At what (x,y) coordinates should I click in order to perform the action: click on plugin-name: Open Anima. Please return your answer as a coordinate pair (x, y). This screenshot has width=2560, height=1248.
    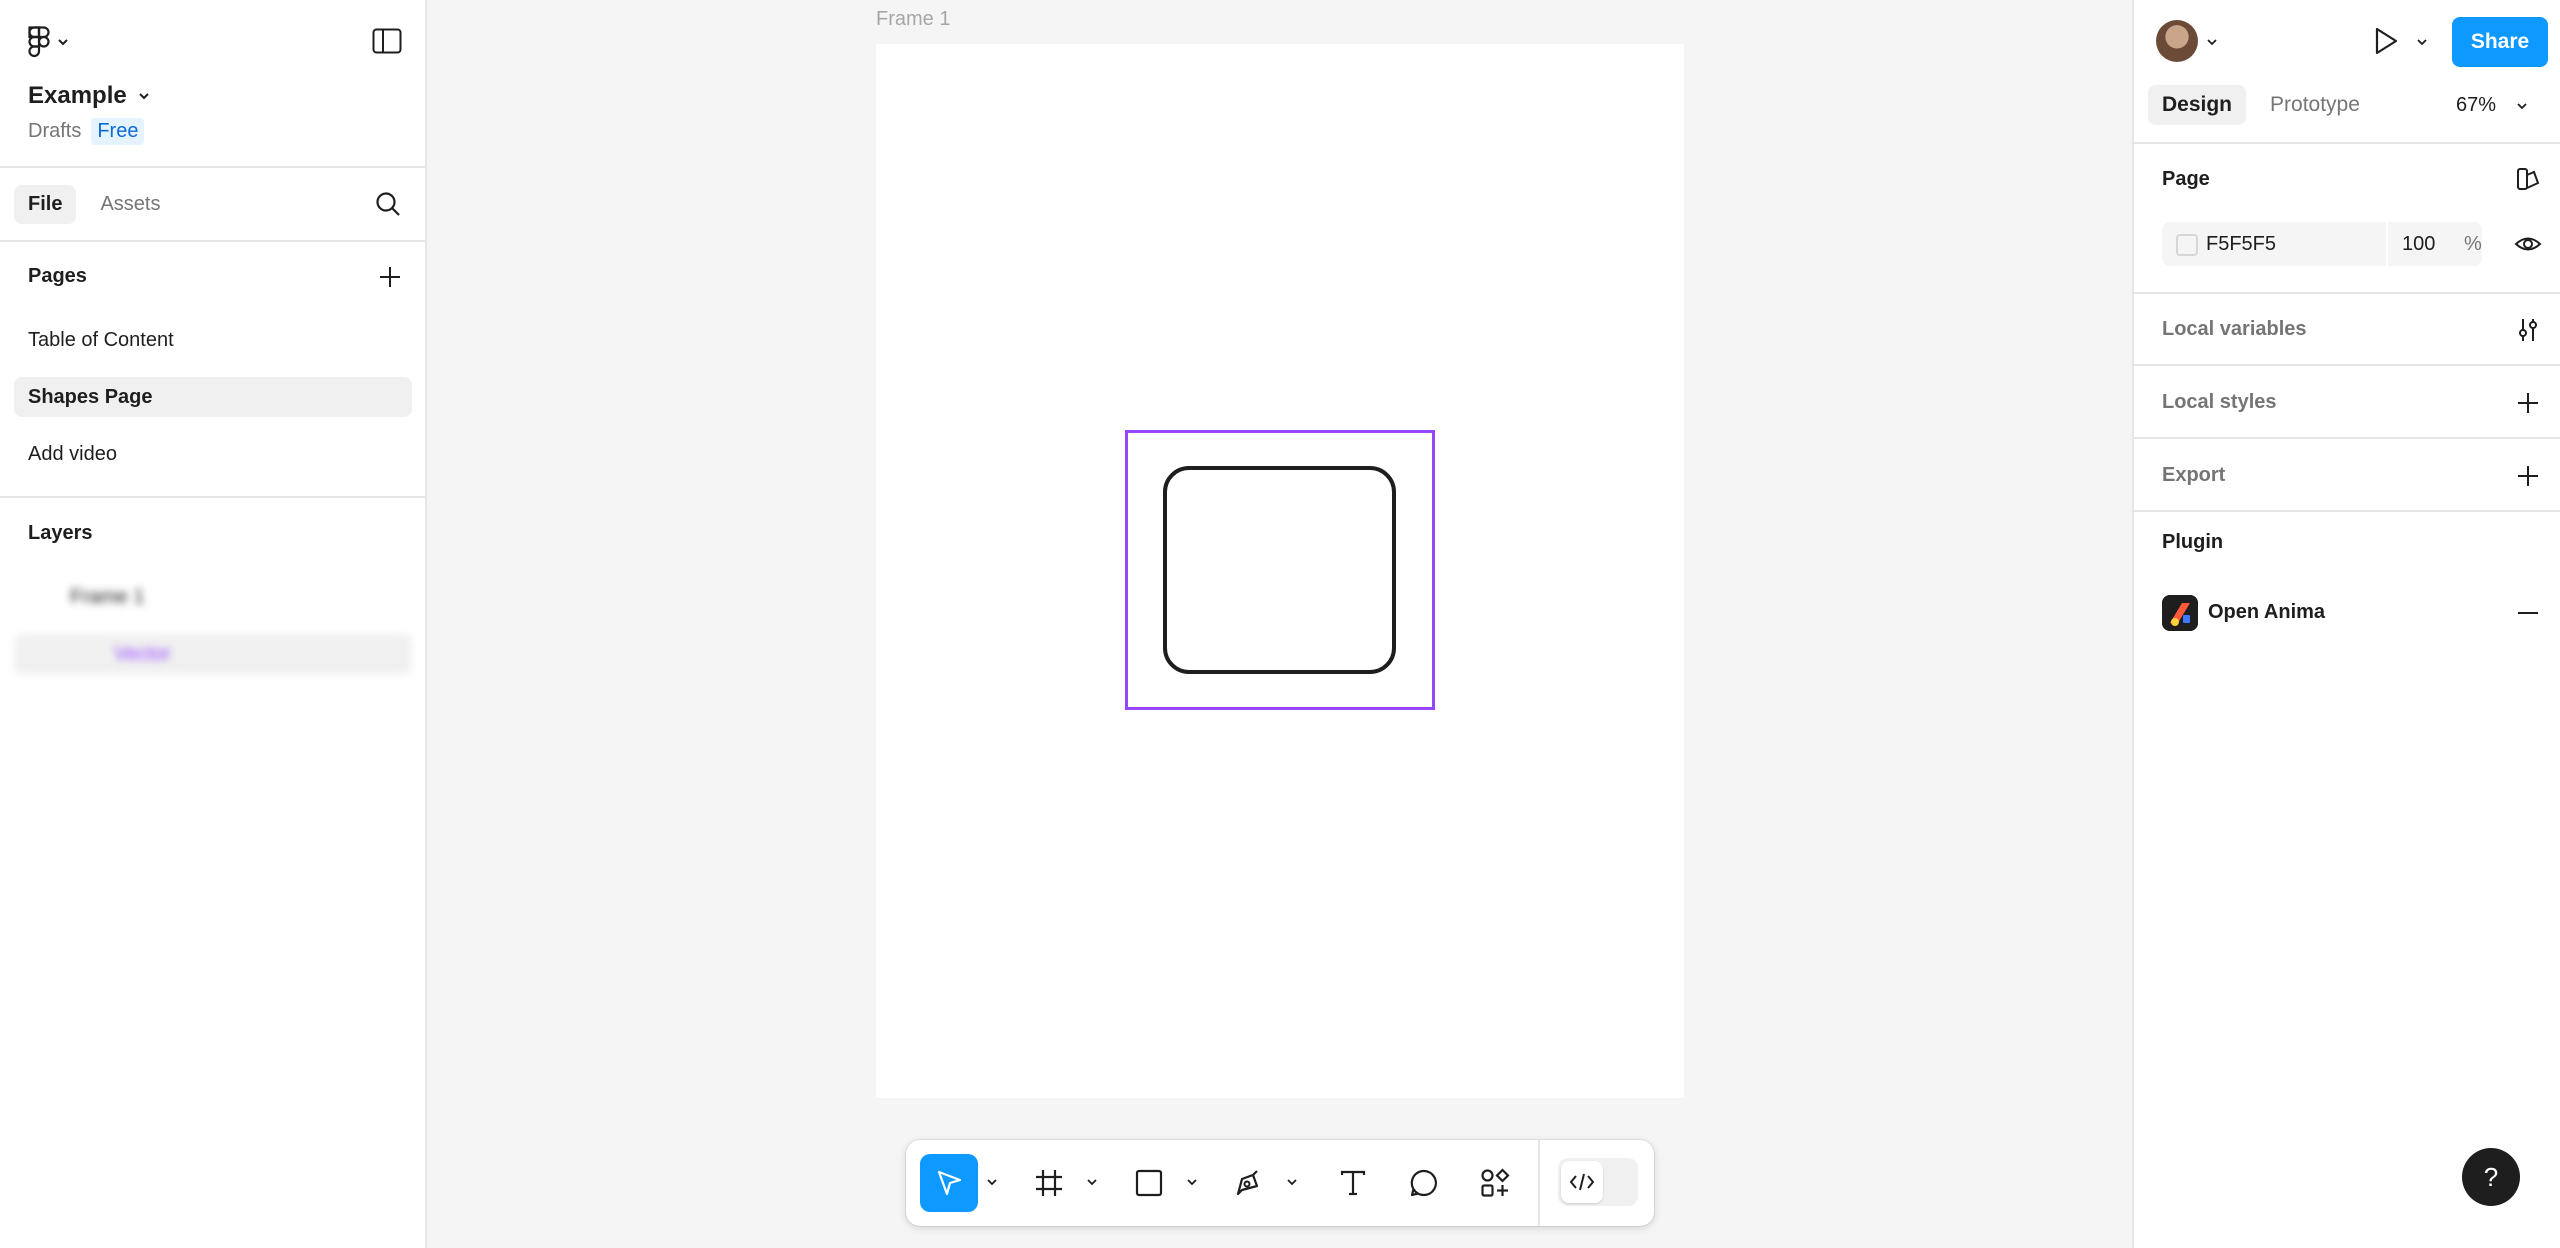
    Looking at the image, I should click on (2266, 612).